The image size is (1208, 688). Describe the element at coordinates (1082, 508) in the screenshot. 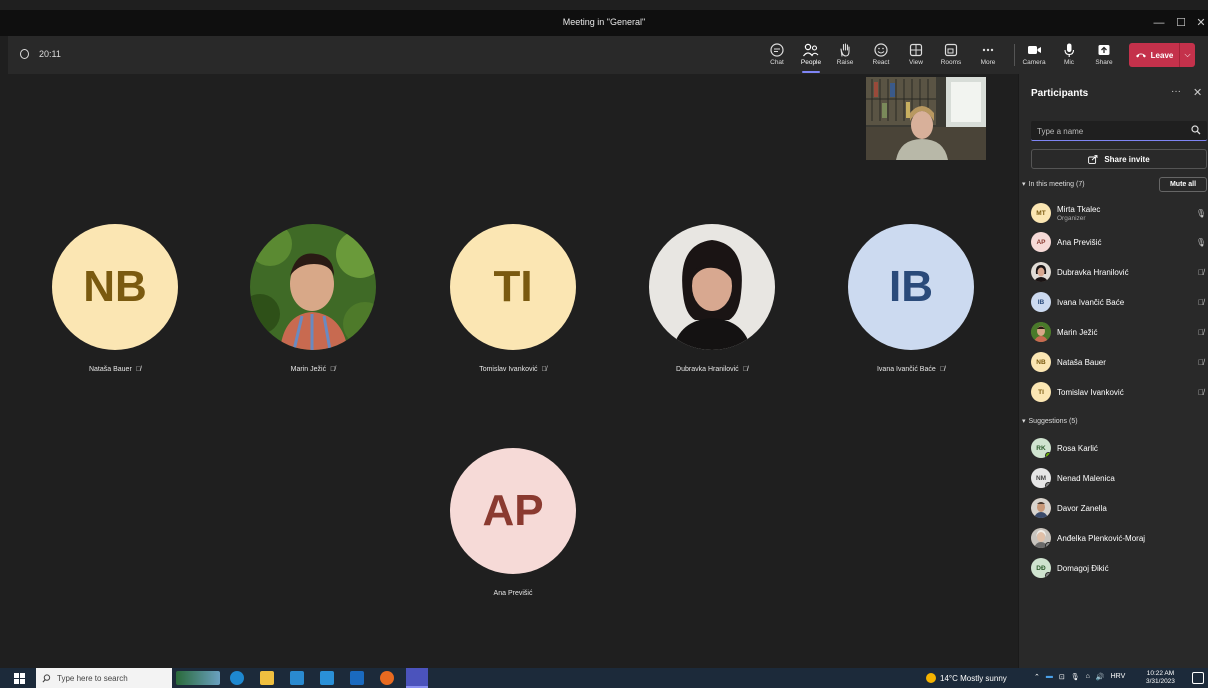

I see `participant-name: Davor Zanella` at that location.